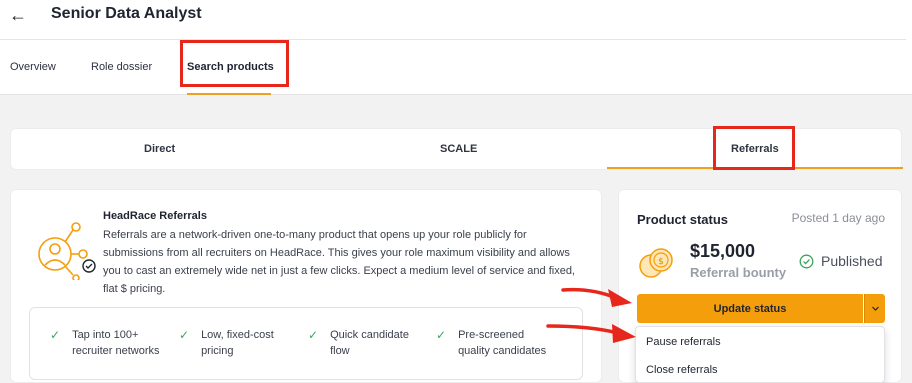  Describe the element at coordinates (237, 335) in the screenshot. I see `feature-text: Low, fixed-cost` at that location.